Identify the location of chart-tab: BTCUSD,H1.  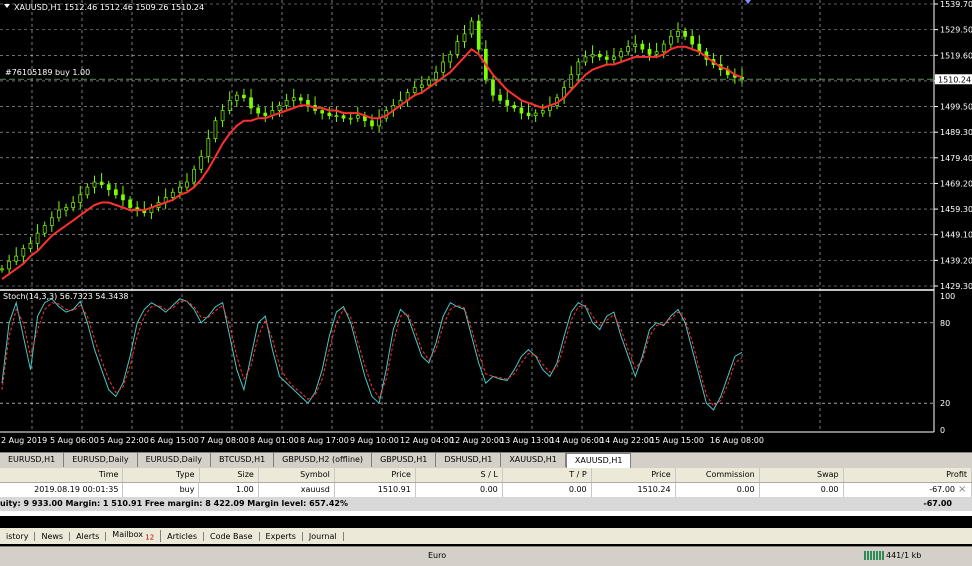
(242, 460).